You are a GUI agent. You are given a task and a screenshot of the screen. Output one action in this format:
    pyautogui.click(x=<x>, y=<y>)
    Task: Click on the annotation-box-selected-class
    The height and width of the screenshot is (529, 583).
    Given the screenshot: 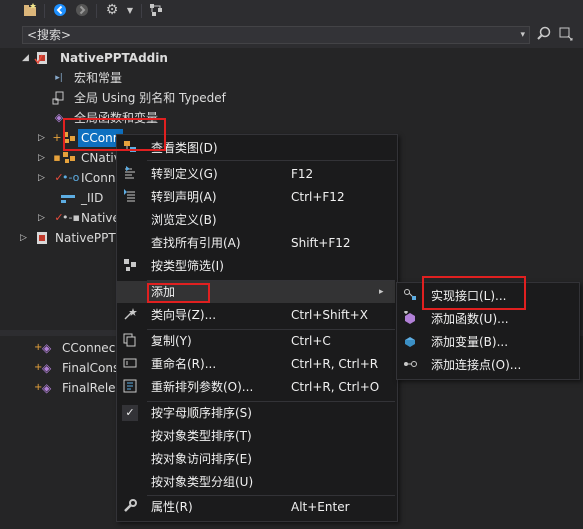 What is the action you would take?
    pyautogui.click(x=114, y=134)
    